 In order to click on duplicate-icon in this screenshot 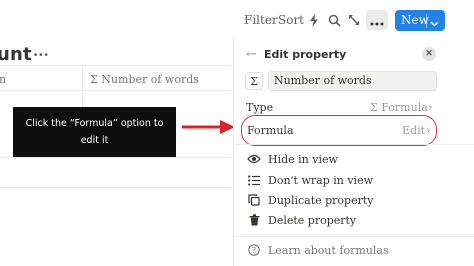, I will do `click(254, 200)`.